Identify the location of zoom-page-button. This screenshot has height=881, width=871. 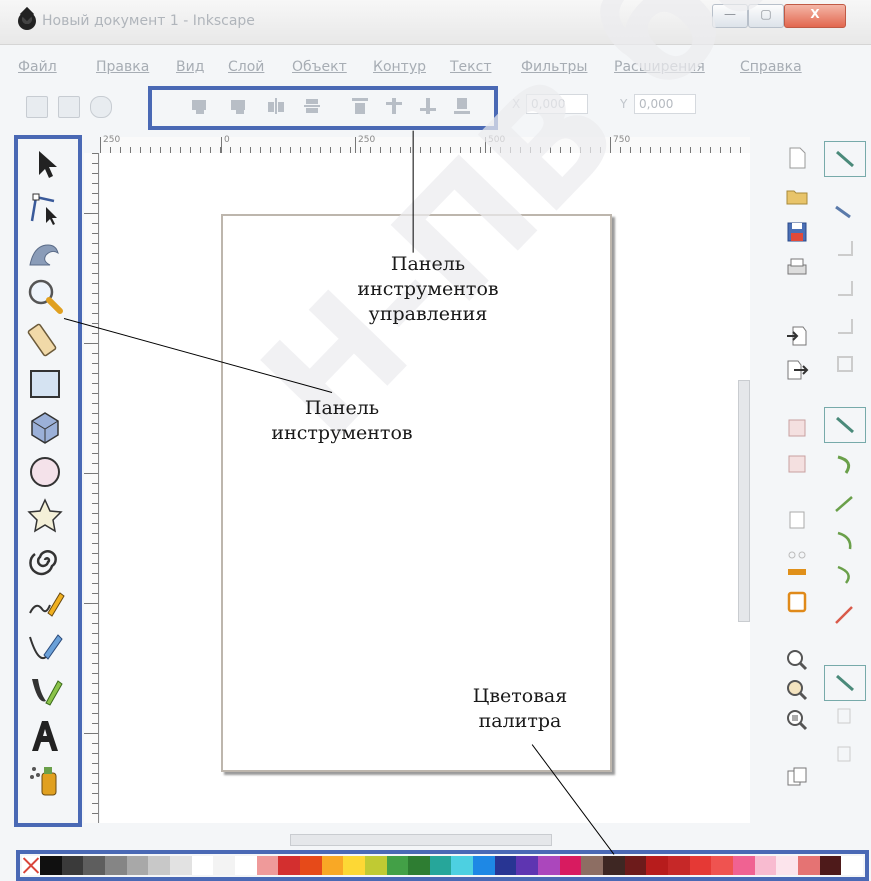
(797, 720).